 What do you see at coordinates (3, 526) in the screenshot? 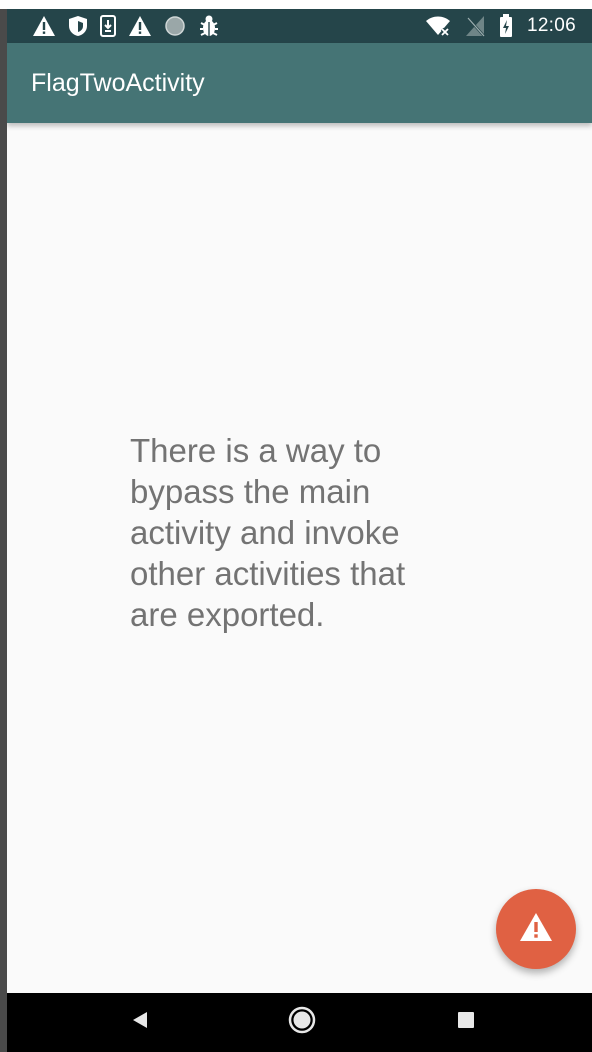
I see `left-edge` at bounding box center [3, 526].